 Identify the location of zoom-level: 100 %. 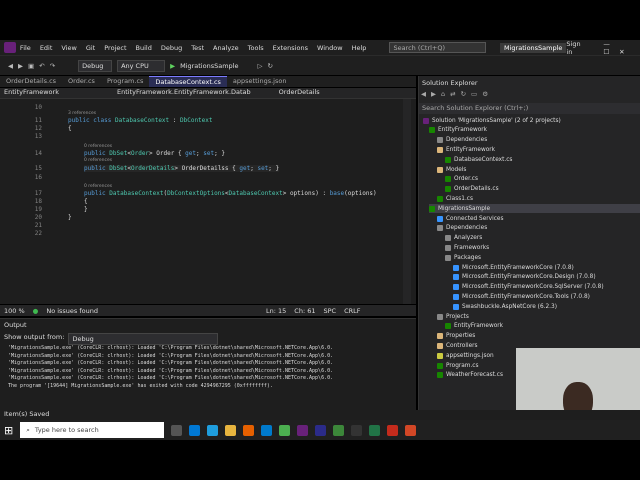
(14, 311).